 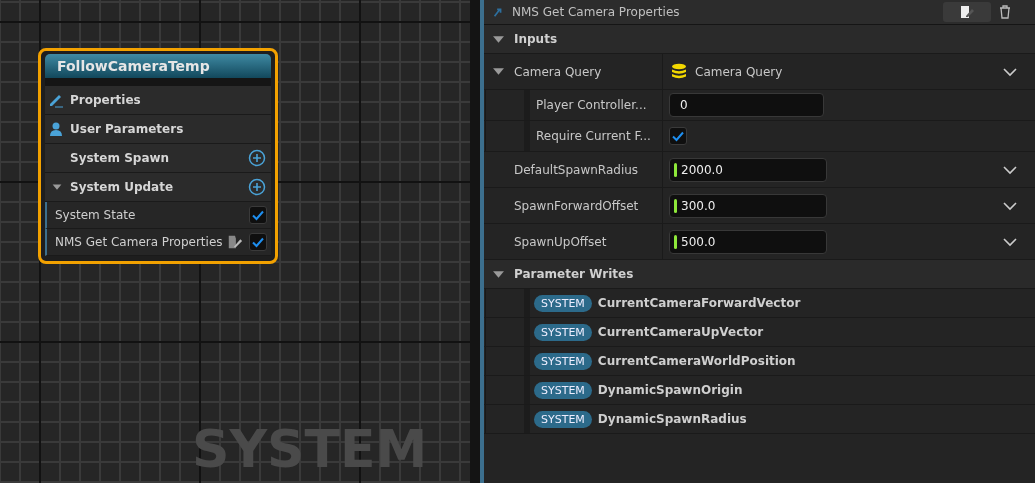 I want to click on section-label: System Update, so click(x=159, y=187).